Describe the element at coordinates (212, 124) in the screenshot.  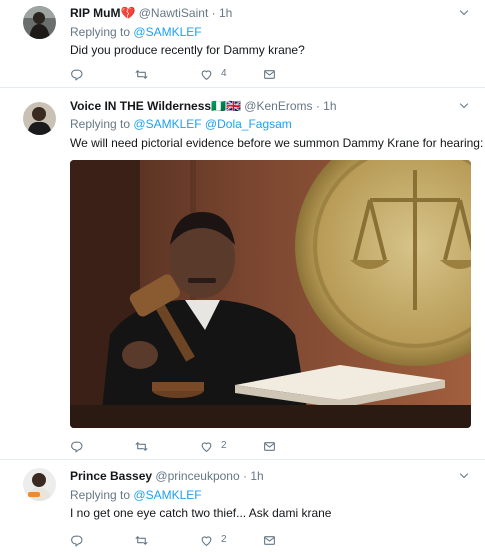
I see `mention-link: @SAMKLEF @Dola_Fagsam` at that location.